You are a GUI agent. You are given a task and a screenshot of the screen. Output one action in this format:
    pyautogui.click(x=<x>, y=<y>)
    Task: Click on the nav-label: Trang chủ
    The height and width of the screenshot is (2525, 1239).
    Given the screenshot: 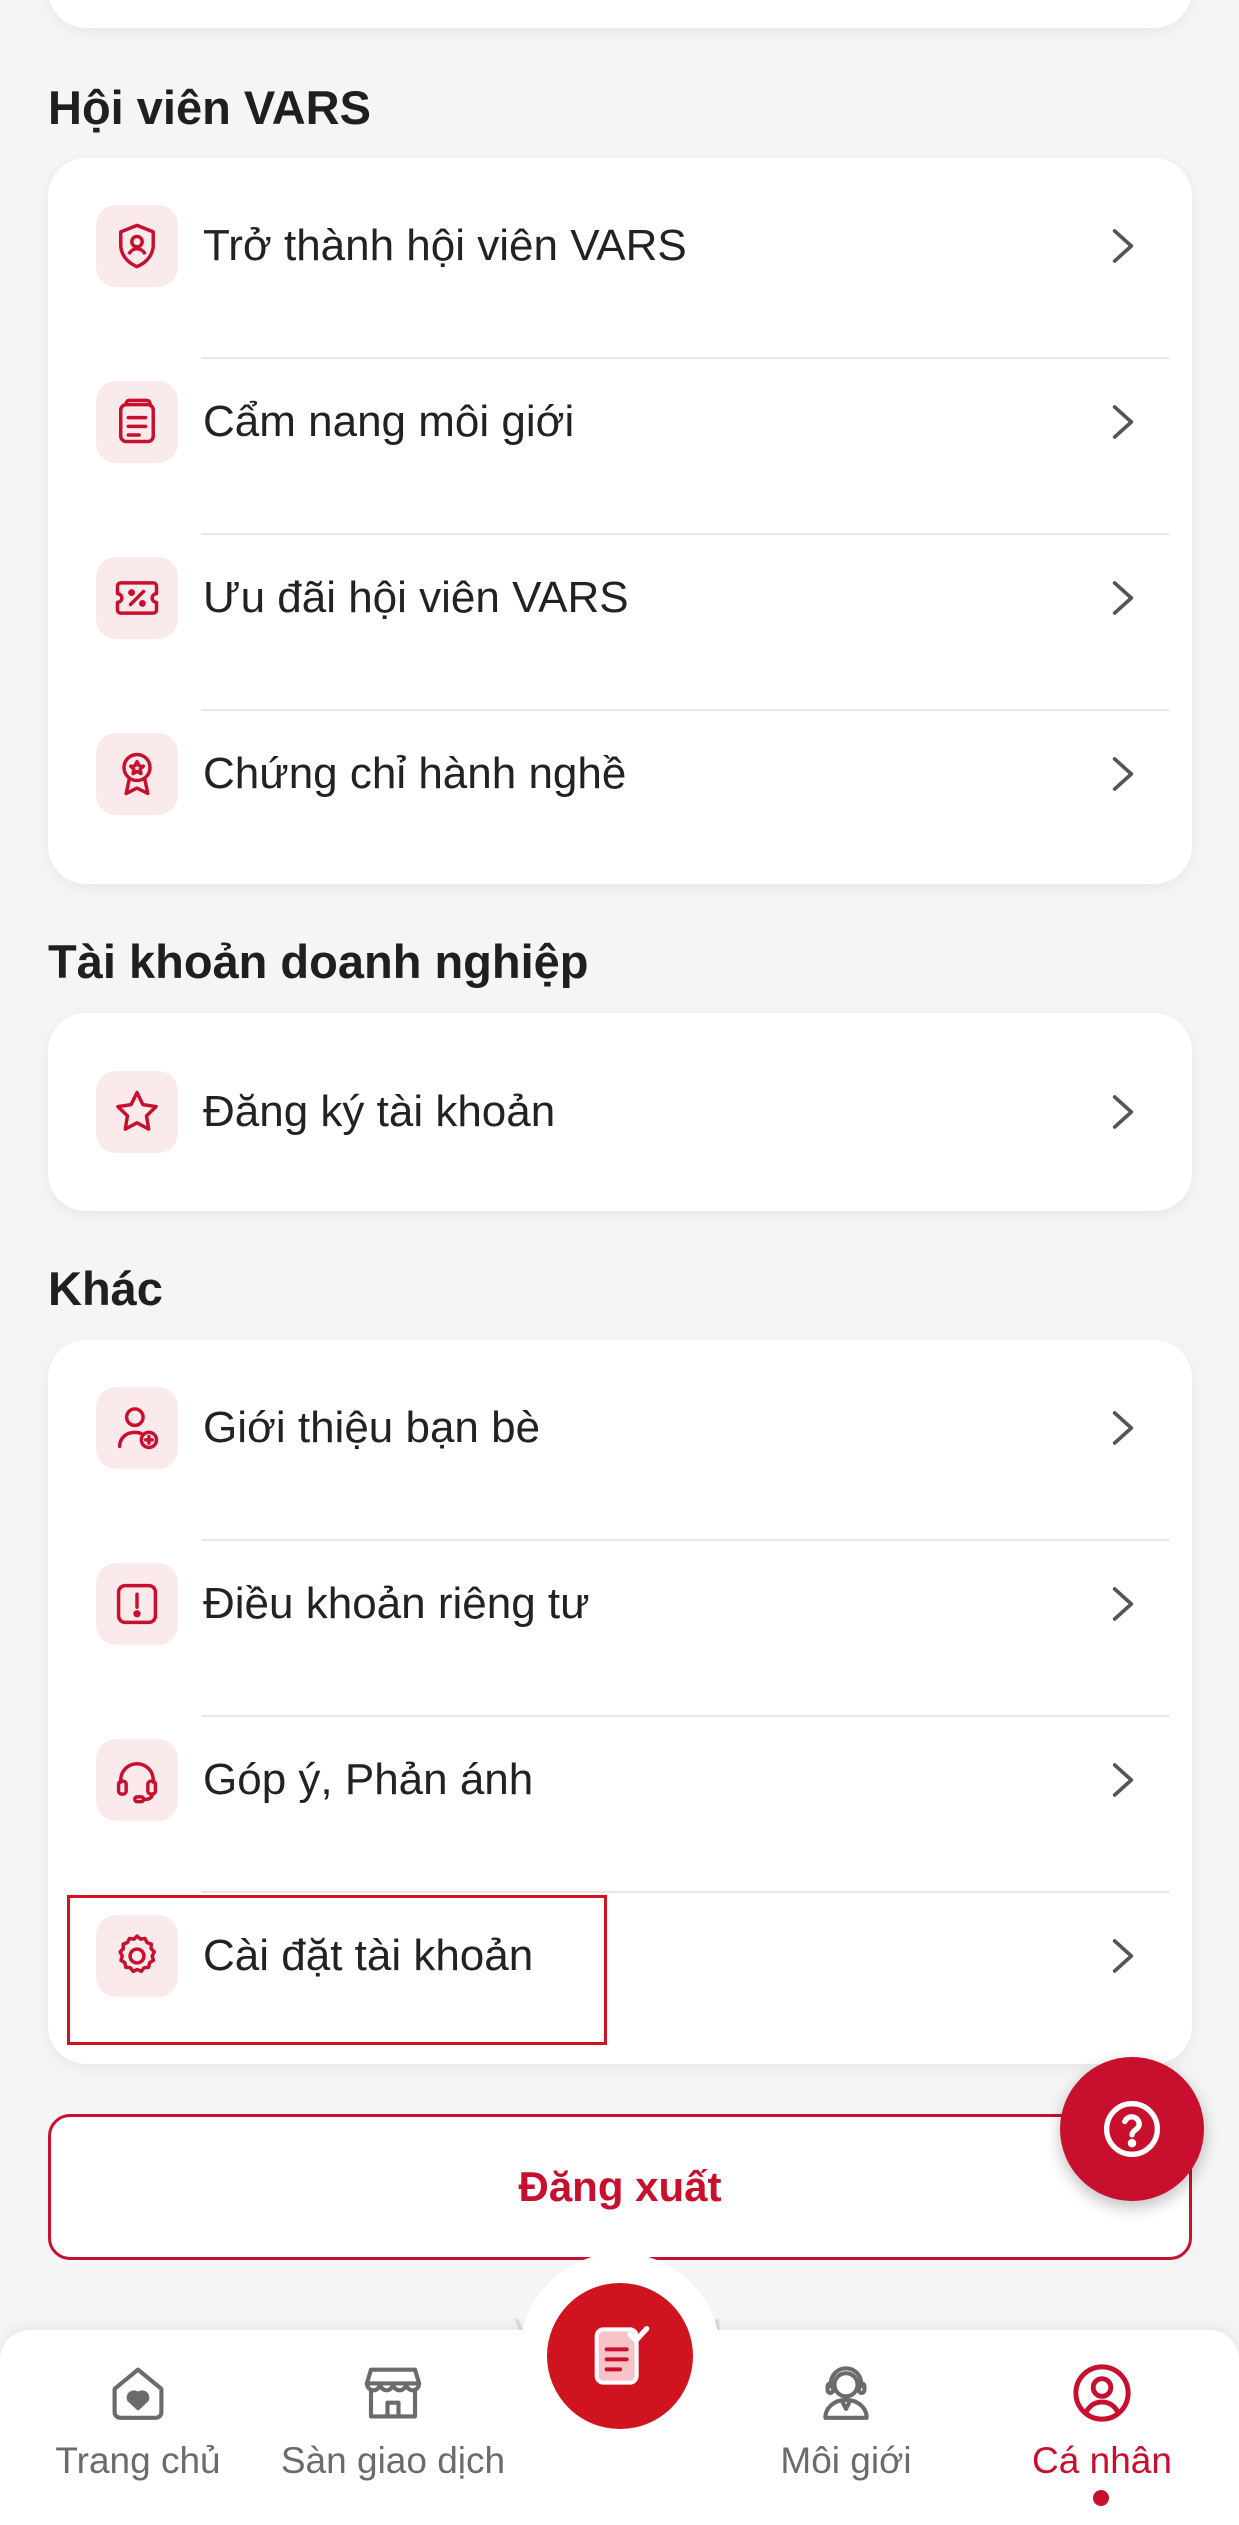 What is the action you would take?
    pyautogui.click(x=138, y=2460)
    